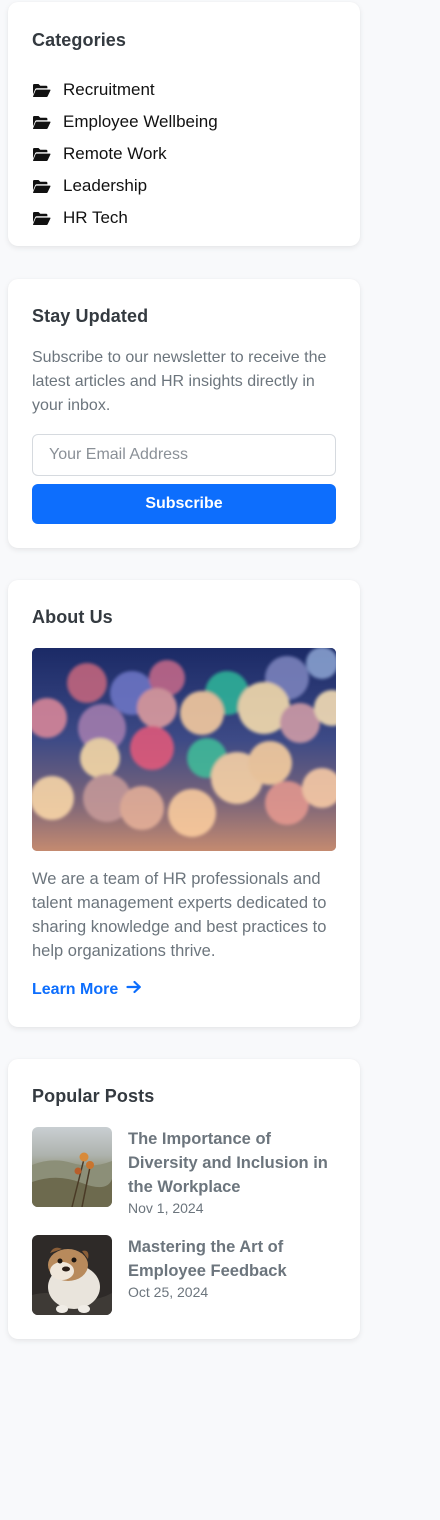  I want to click on subscribe-button: Subscribe, so click(184, 504).